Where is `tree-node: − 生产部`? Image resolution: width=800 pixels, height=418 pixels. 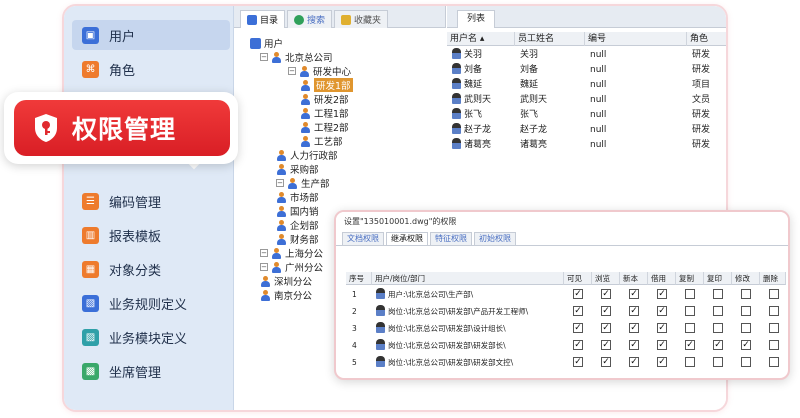
tree-node: − 生产部 is located at coordinates (303, 183).